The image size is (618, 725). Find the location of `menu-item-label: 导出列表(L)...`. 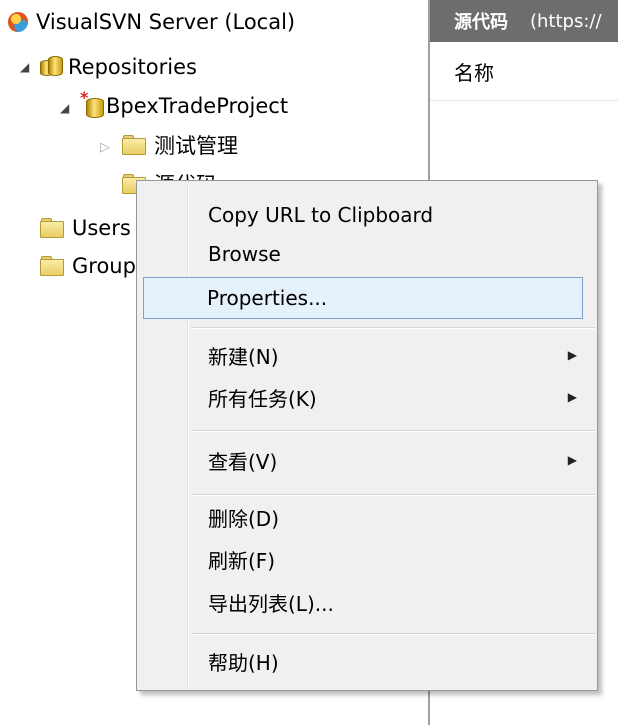

menu-item-label: 导出列表(L)... is located at coordinates (271, 603).